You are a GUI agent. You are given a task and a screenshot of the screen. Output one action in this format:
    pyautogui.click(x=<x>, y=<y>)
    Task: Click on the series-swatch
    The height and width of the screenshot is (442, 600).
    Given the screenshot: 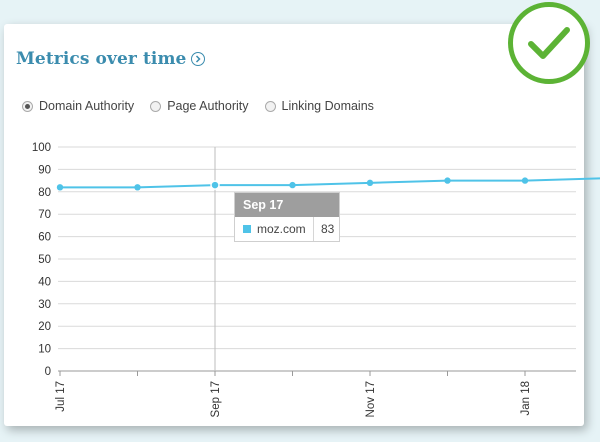 What is the action you would take?
    pyautogui.click(x=247, y=229)
    